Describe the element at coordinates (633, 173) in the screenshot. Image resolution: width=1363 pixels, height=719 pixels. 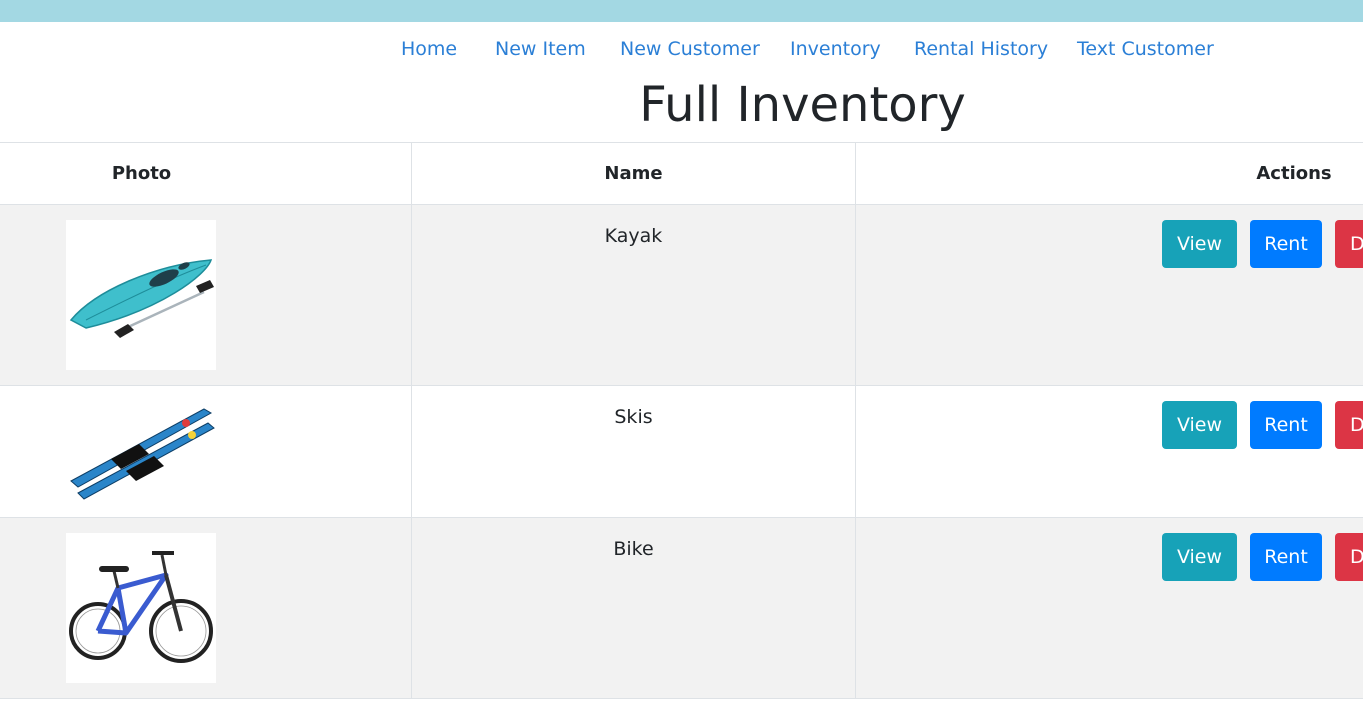
I see `name-column-header: Name` at that location.